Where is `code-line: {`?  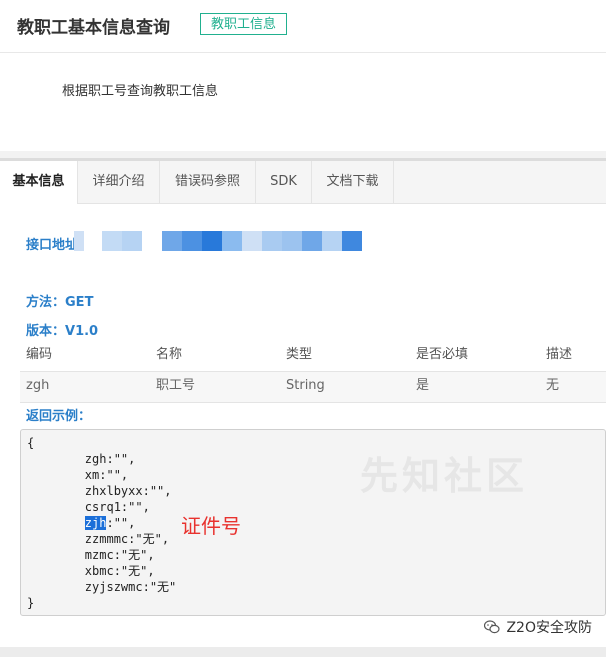 code-line: { is located at coordinates (31, 443).